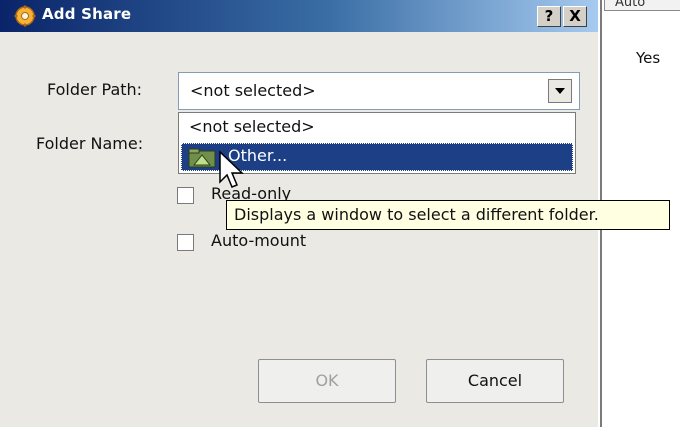 This screenshot has height=427, width=680. I want to click on column-header-auto: Auto, so click(642, 5).